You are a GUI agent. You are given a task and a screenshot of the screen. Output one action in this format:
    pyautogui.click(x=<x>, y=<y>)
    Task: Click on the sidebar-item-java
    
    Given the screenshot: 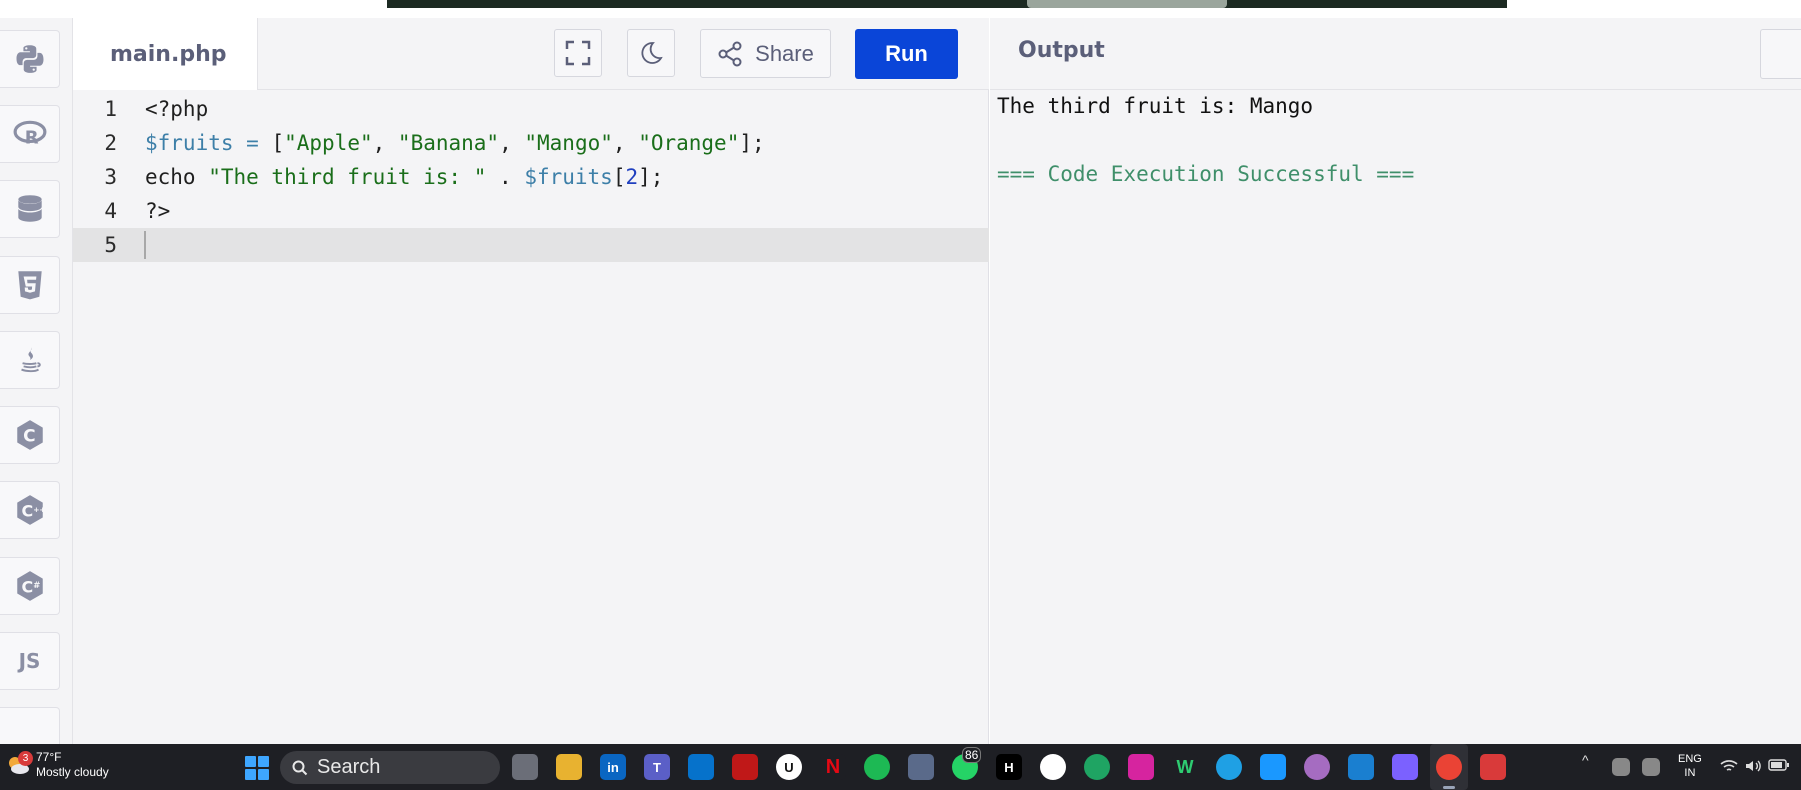 What is the action you would take?
    pyautogui.click(x=30, y=360)
    